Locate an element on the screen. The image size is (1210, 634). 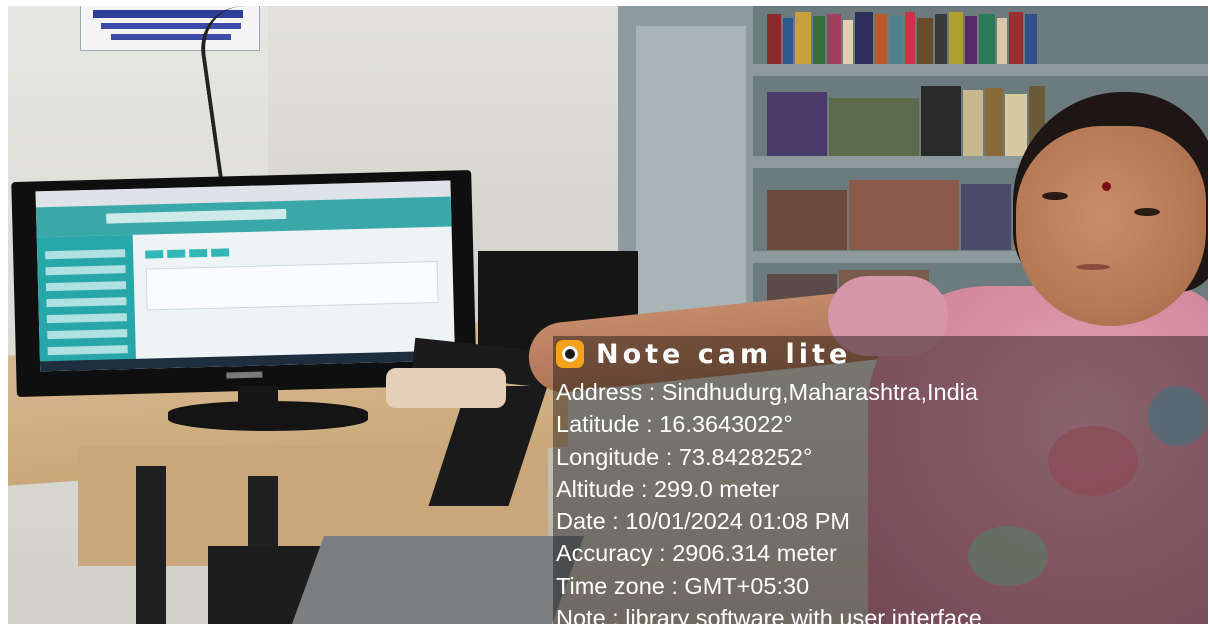
desk-leg is located at coordinates (151, 545).